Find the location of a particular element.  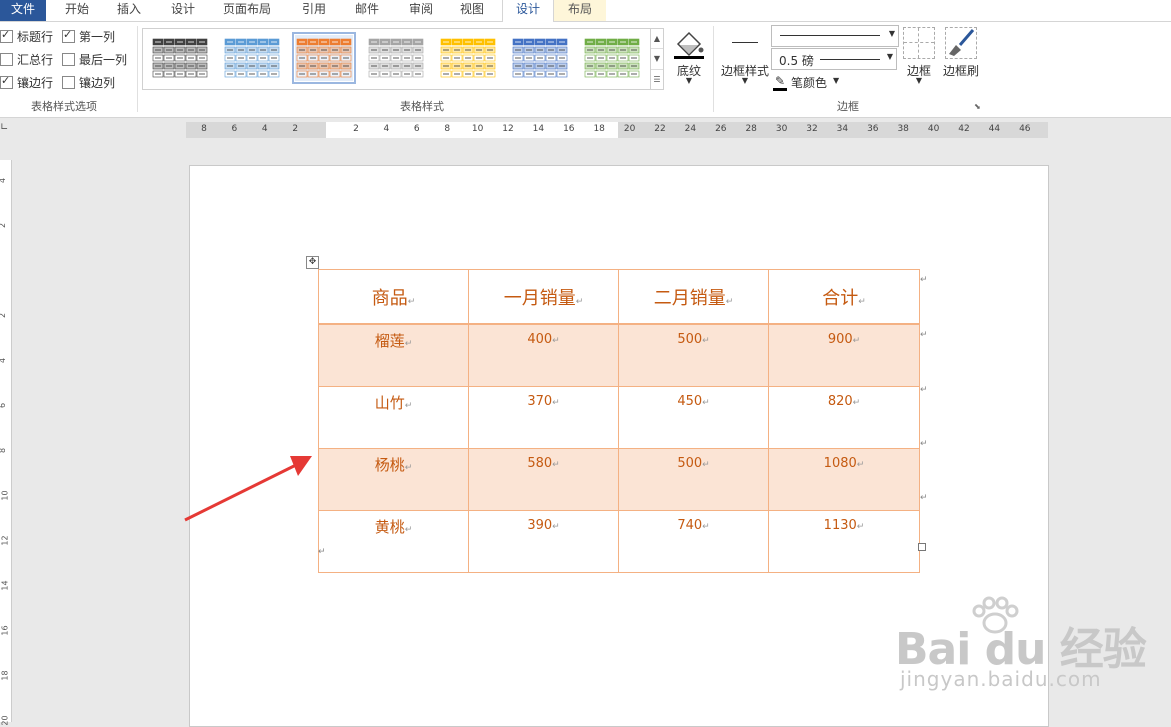

gallery-down-icon: ▼ is located at coordinates (657, 59).